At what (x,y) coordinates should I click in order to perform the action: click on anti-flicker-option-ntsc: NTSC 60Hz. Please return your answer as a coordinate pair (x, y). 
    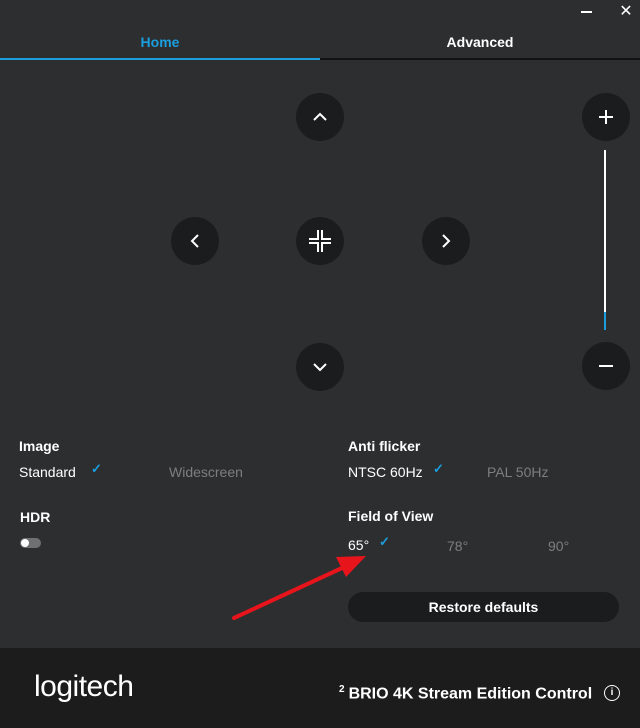
    Looking at the image, I should click on (385, 472).